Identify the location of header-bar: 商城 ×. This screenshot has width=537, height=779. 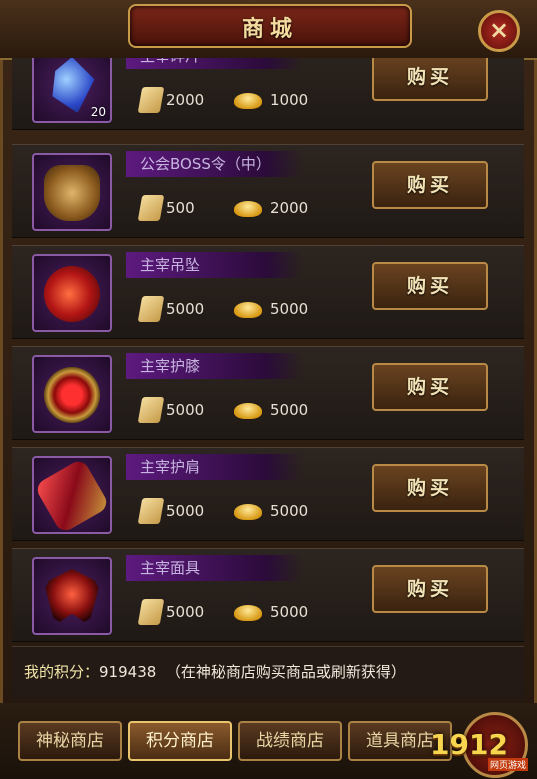
(268, 30).